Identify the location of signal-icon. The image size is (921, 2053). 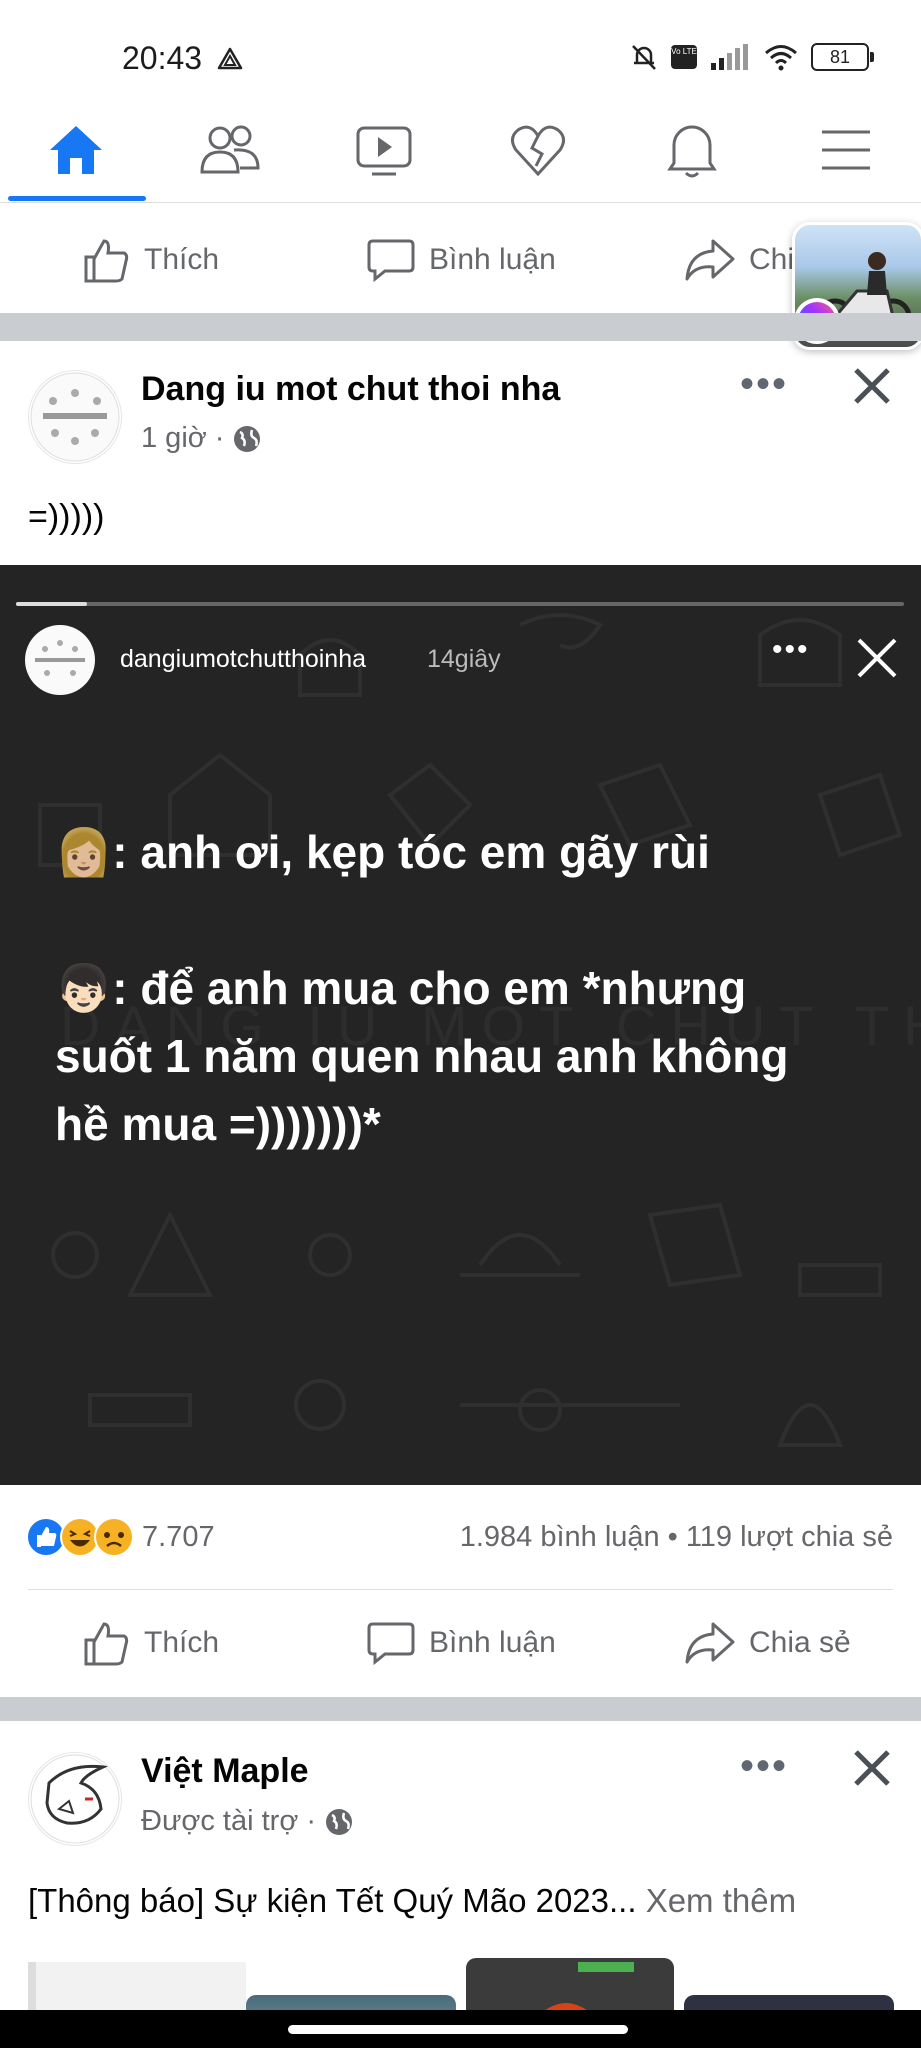
(729, 57).